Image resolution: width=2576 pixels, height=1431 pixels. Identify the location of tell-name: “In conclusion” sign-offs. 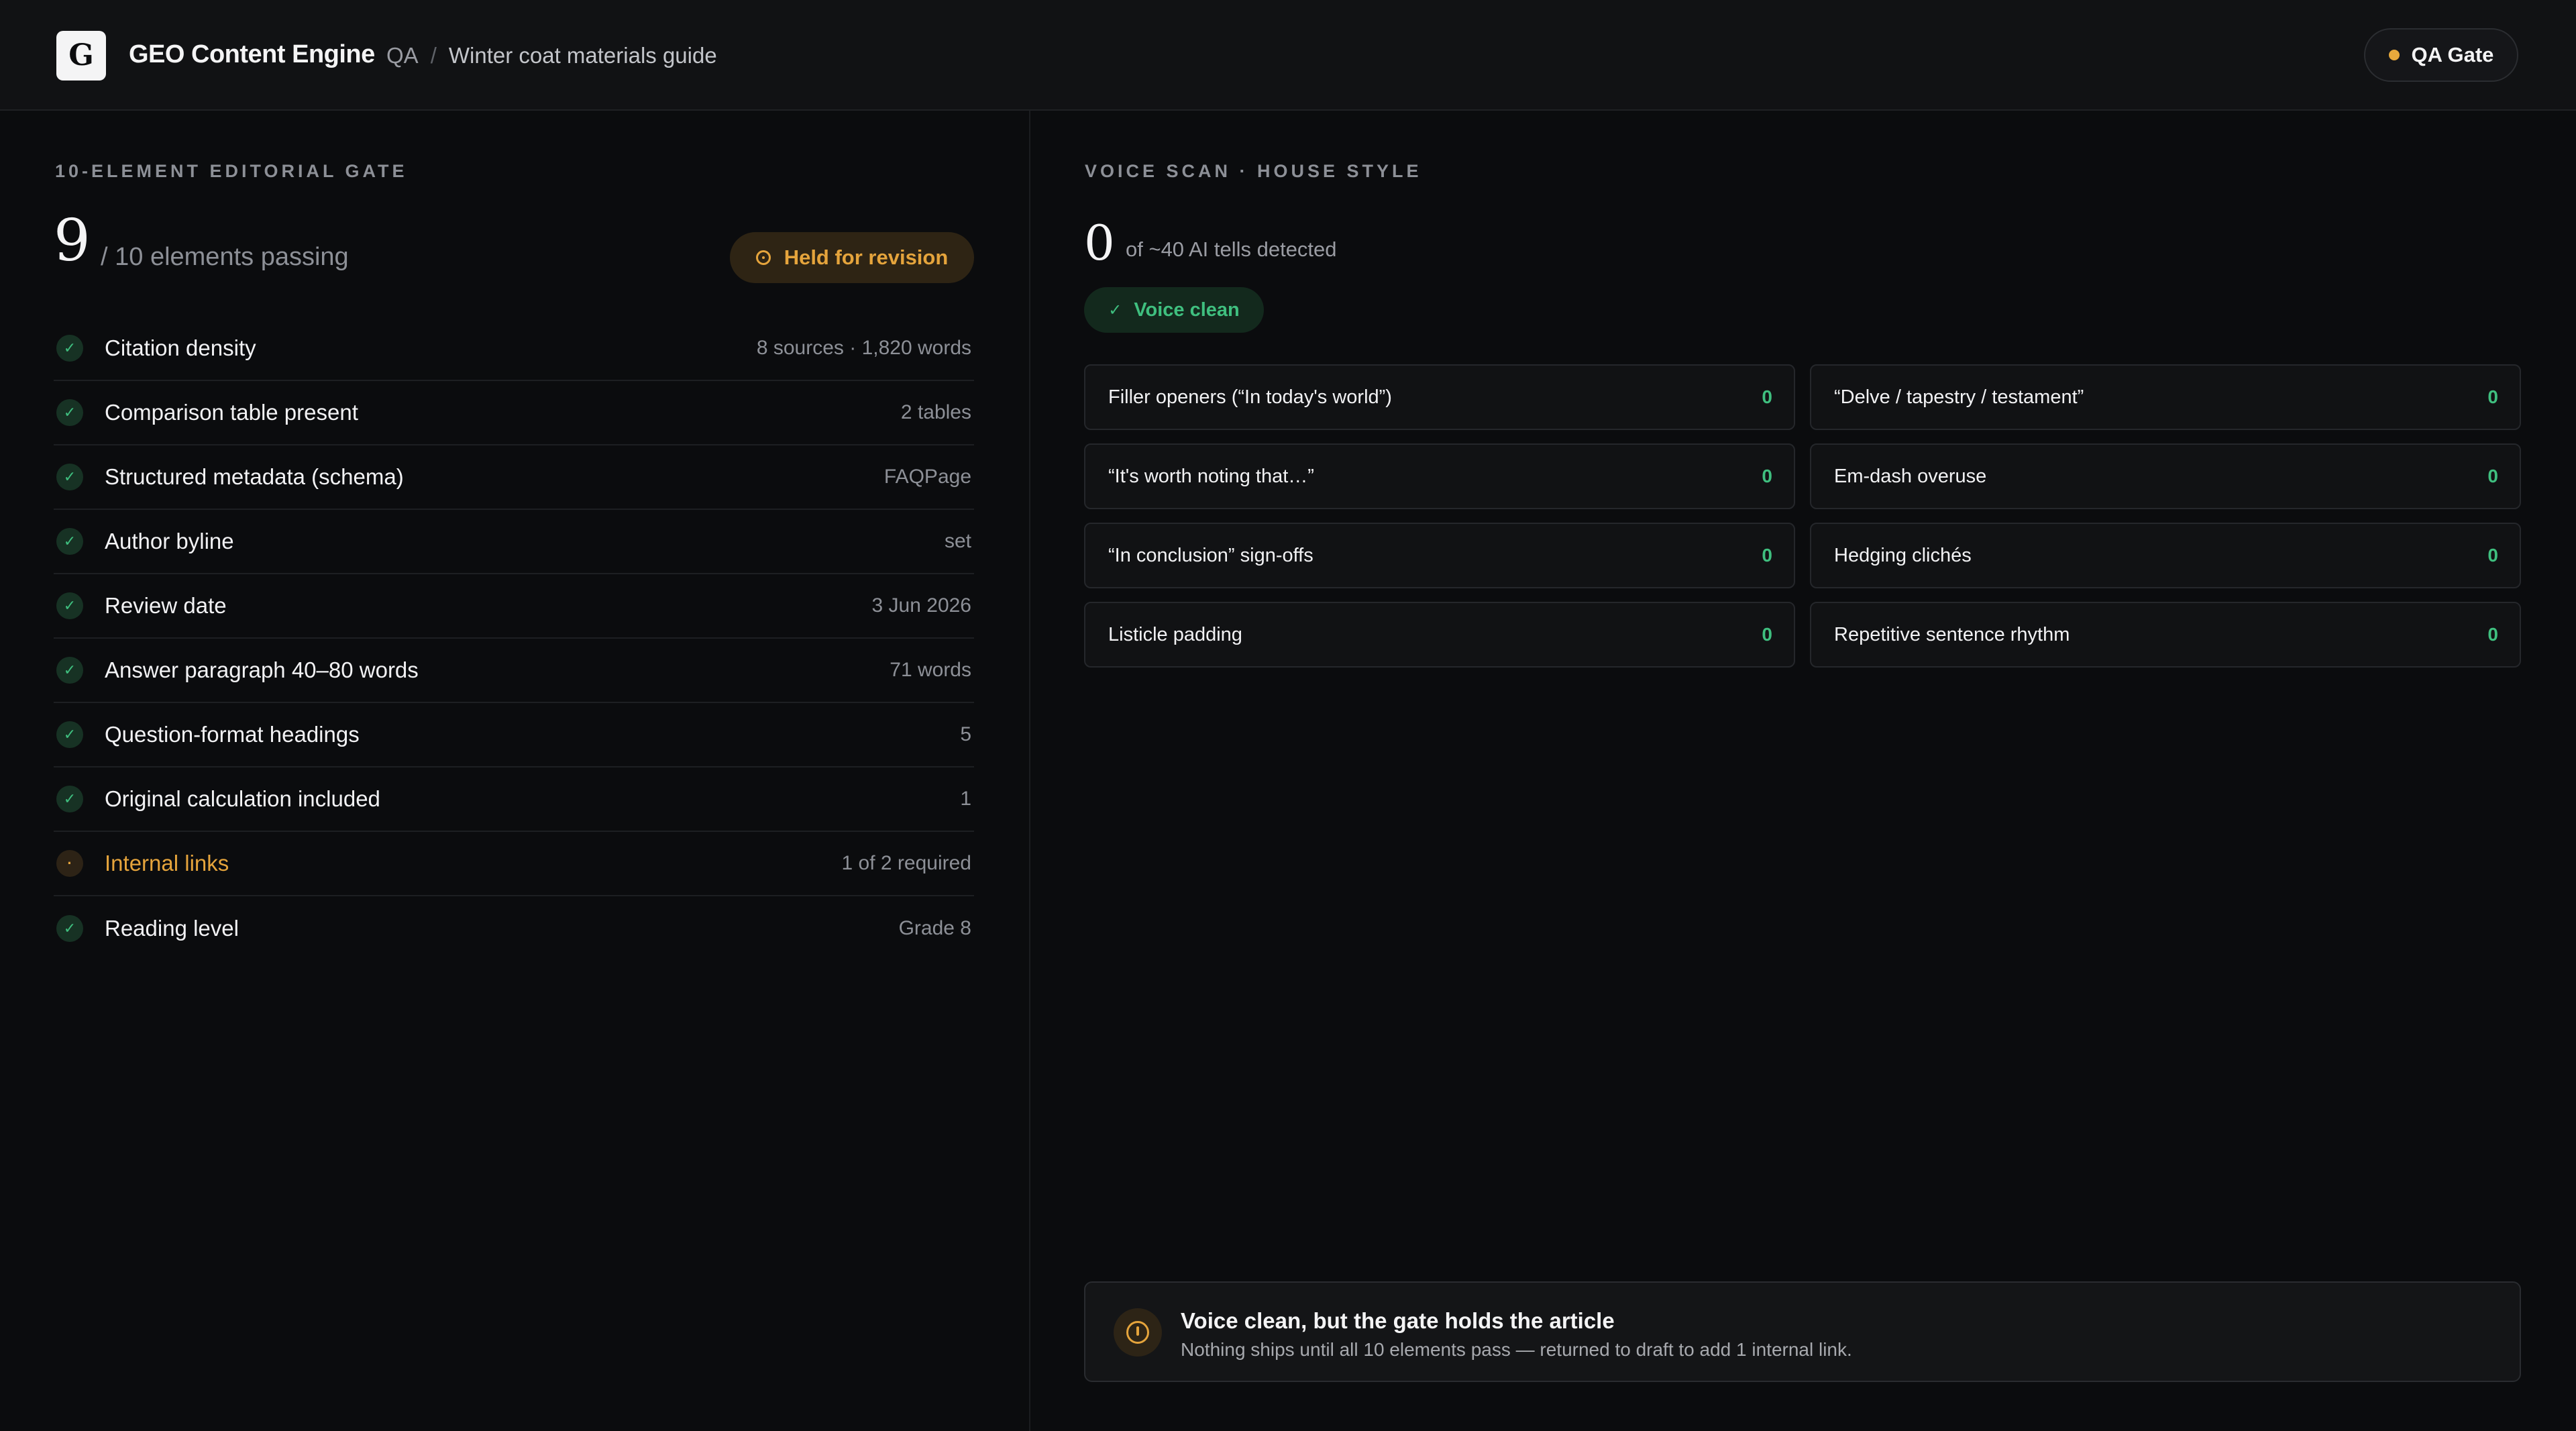
(1210, 555).